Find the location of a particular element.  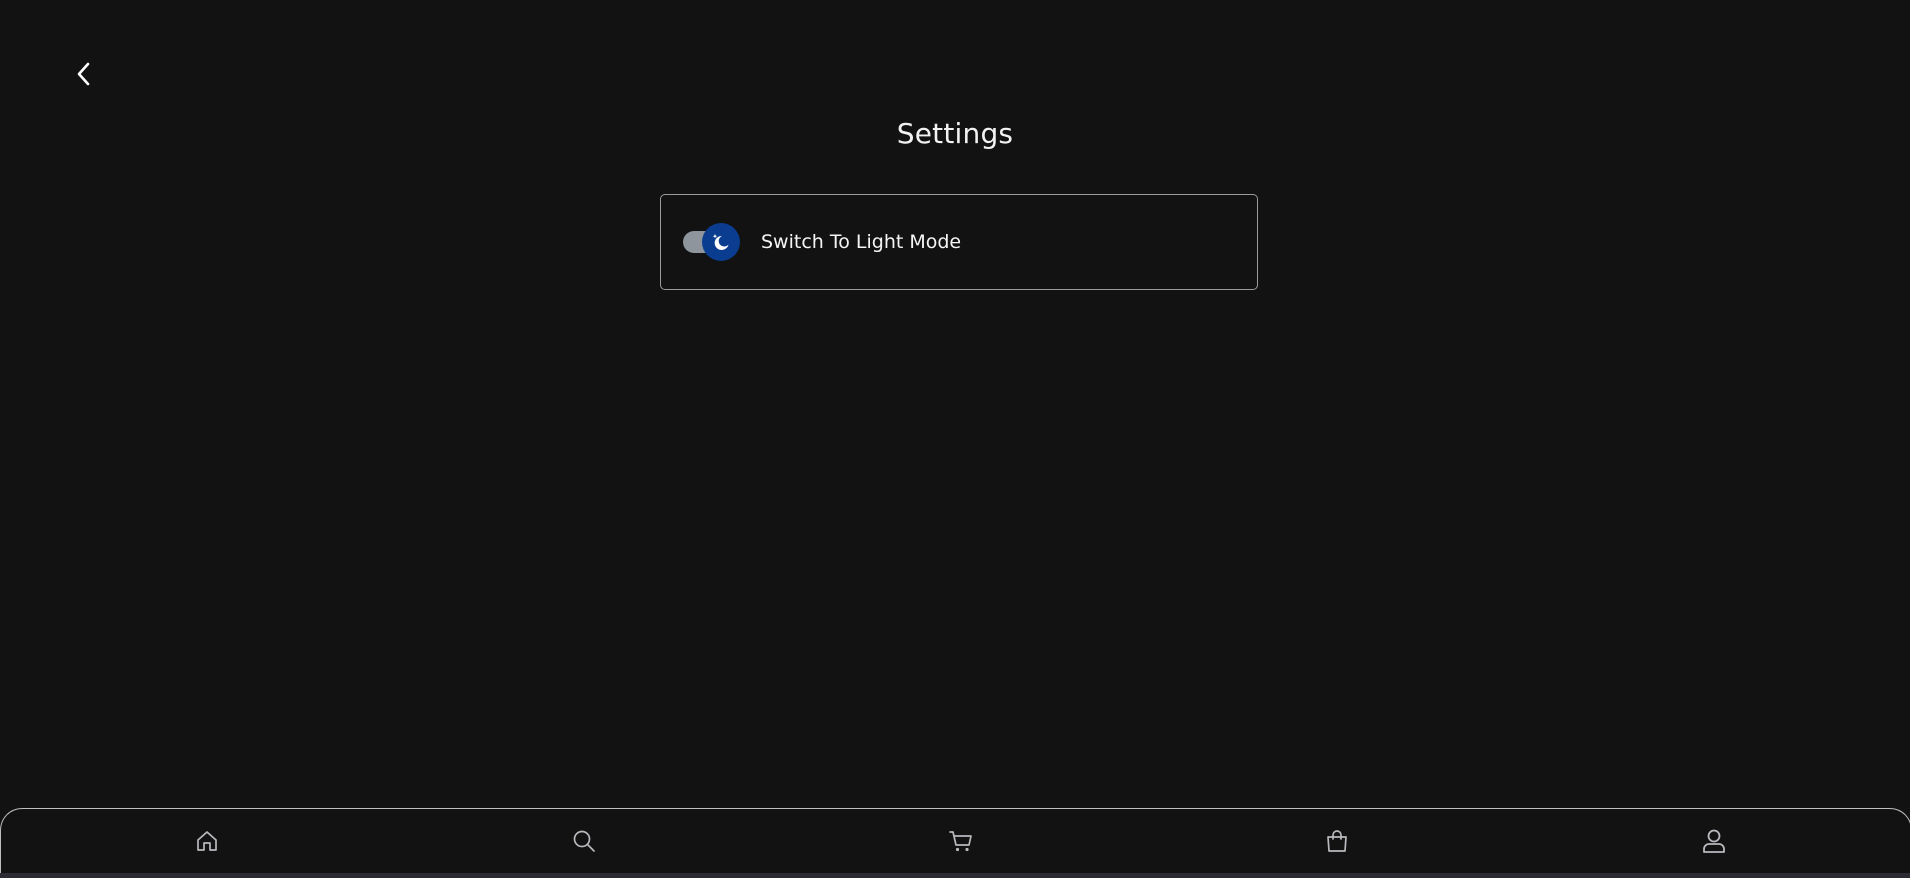

home-icon is located at coordinates (207, 841).